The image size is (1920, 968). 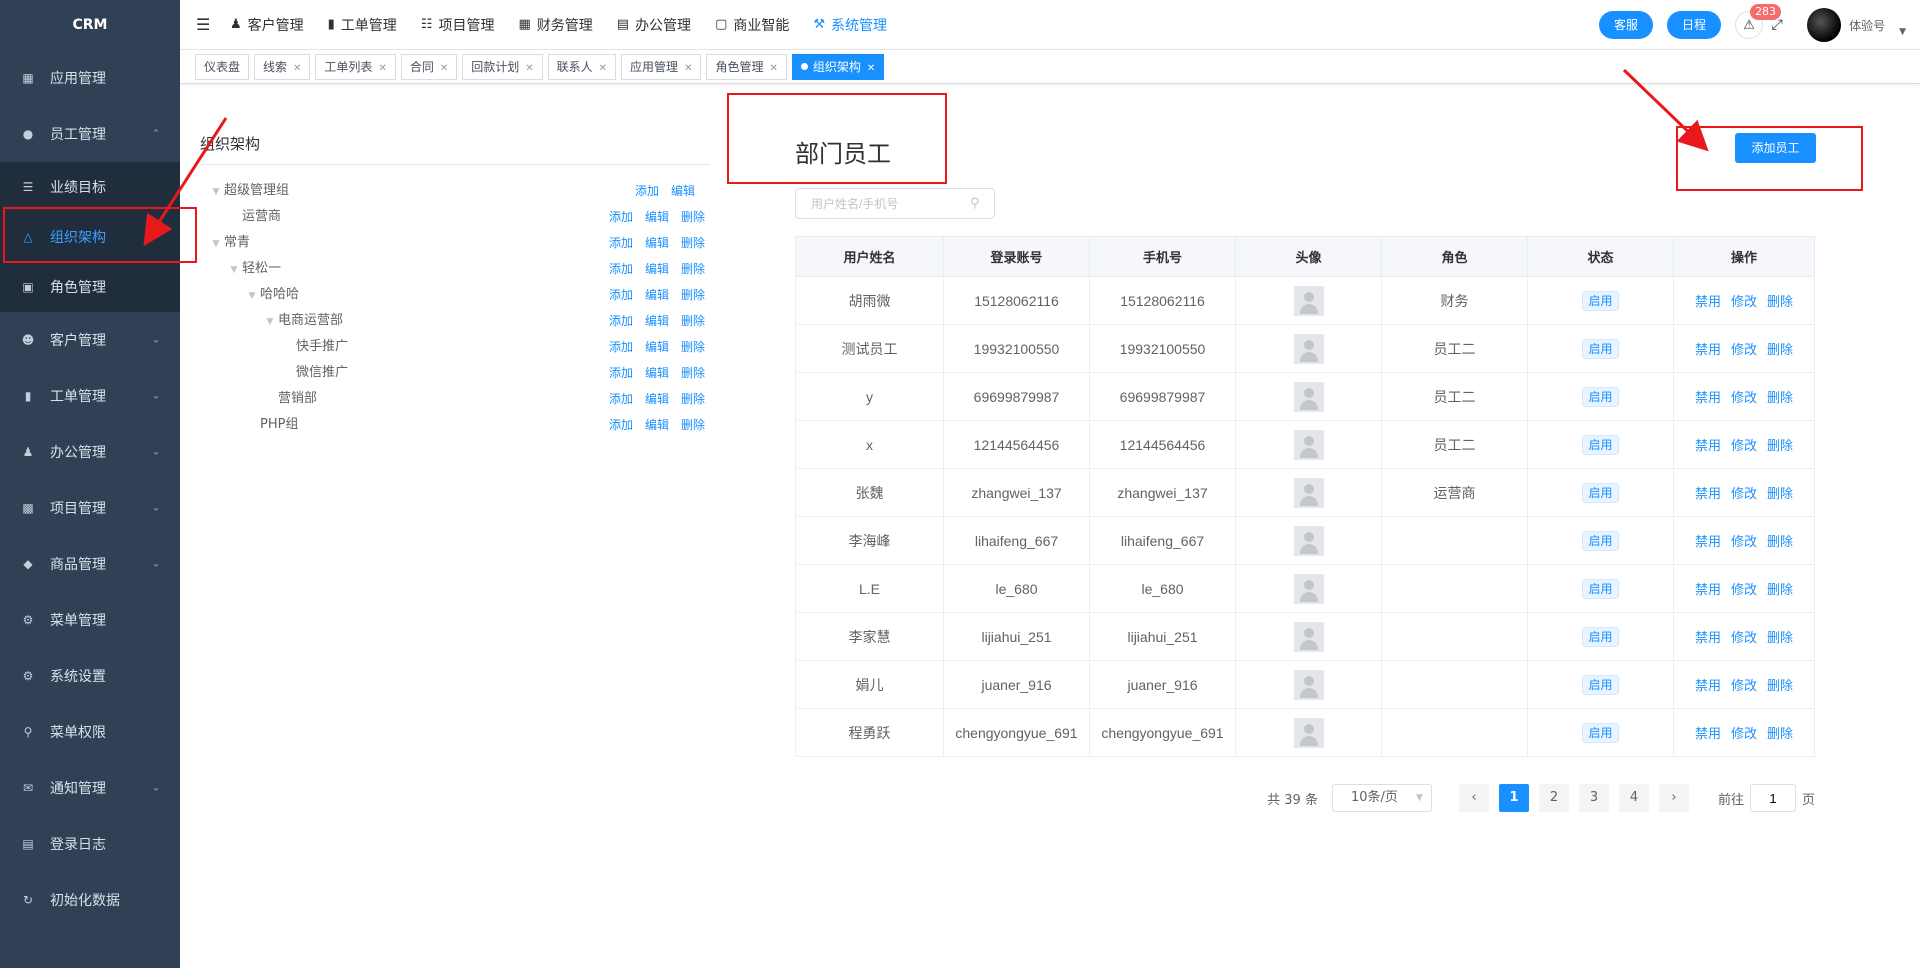 What do you see at coordinates (1633, 798) in the screenshot?
I see `page-button: 4` at bounding box center [1633, 798].